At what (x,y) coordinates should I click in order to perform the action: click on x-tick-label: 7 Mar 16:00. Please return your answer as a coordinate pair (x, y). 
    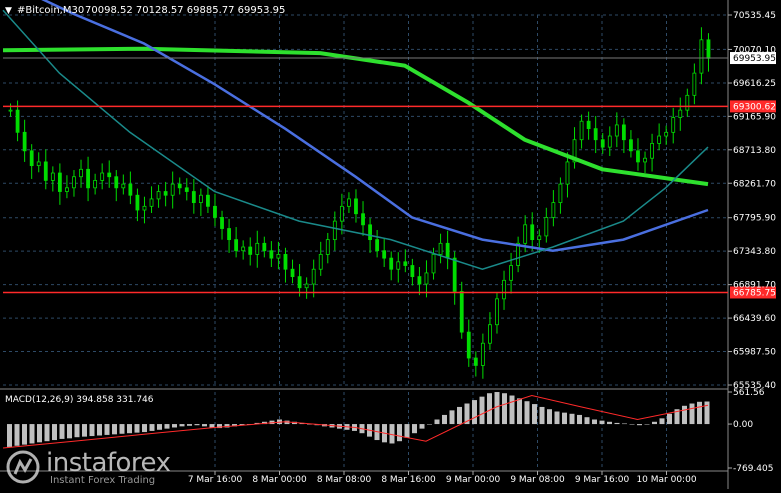
    Looking at the image, I should click on (215, 480).